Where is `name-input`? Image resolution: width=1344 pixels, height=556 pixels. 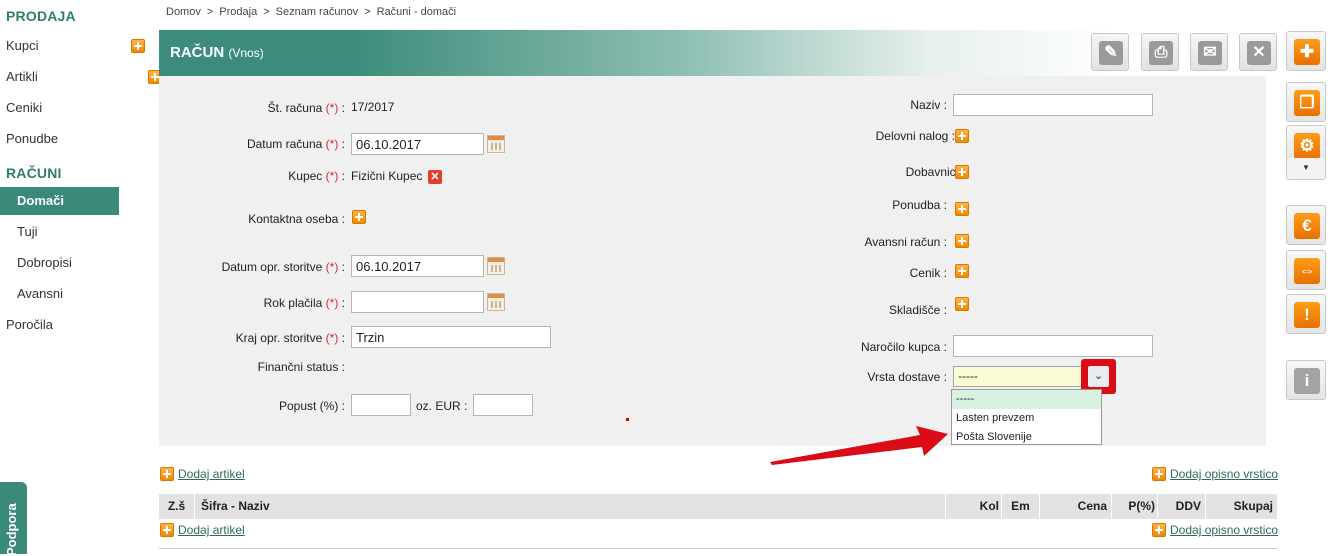 name-input is located at coordinates (1053, 105).